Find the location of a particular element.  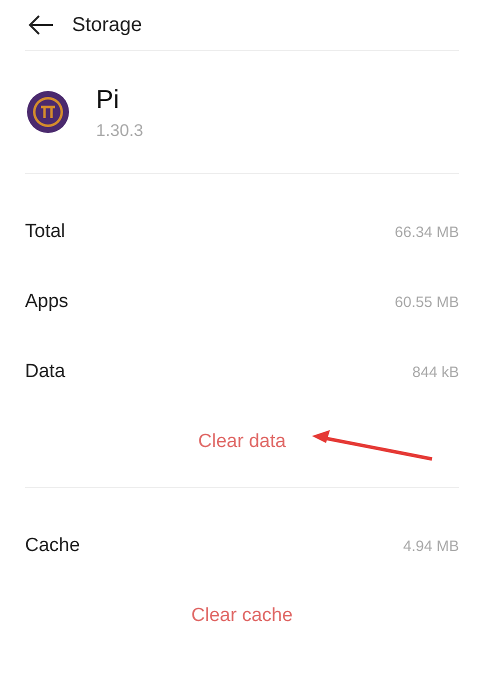

app-name: Pi is located at coordinates (108, 99).